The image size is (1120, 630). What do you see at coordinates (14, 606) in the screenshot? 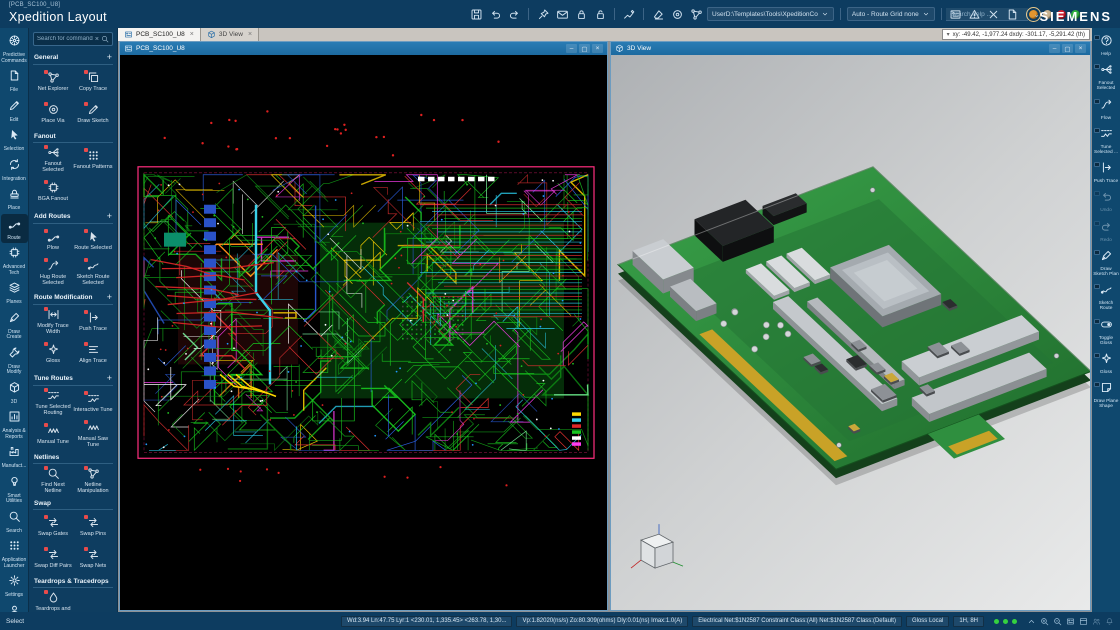
I see `sidebar-item-assistance: Assistance` at bounding box center [14, 606].